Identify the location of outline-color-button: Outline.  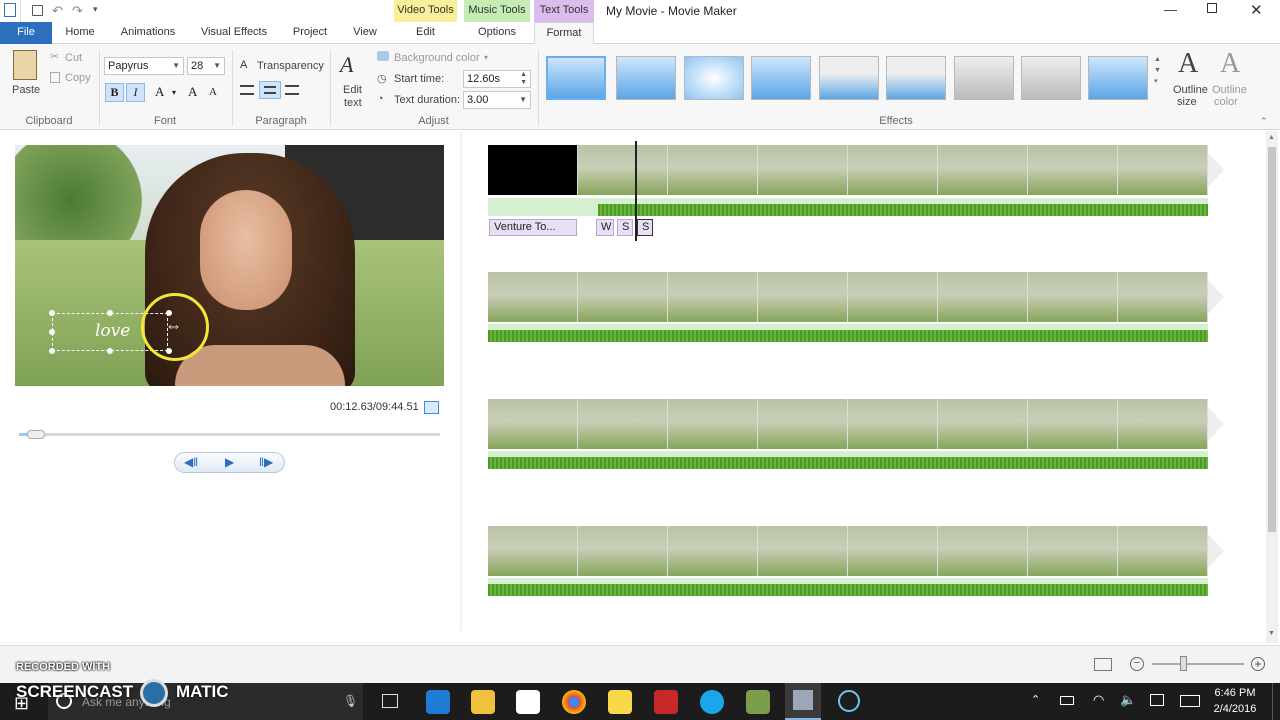
(1229, 90).